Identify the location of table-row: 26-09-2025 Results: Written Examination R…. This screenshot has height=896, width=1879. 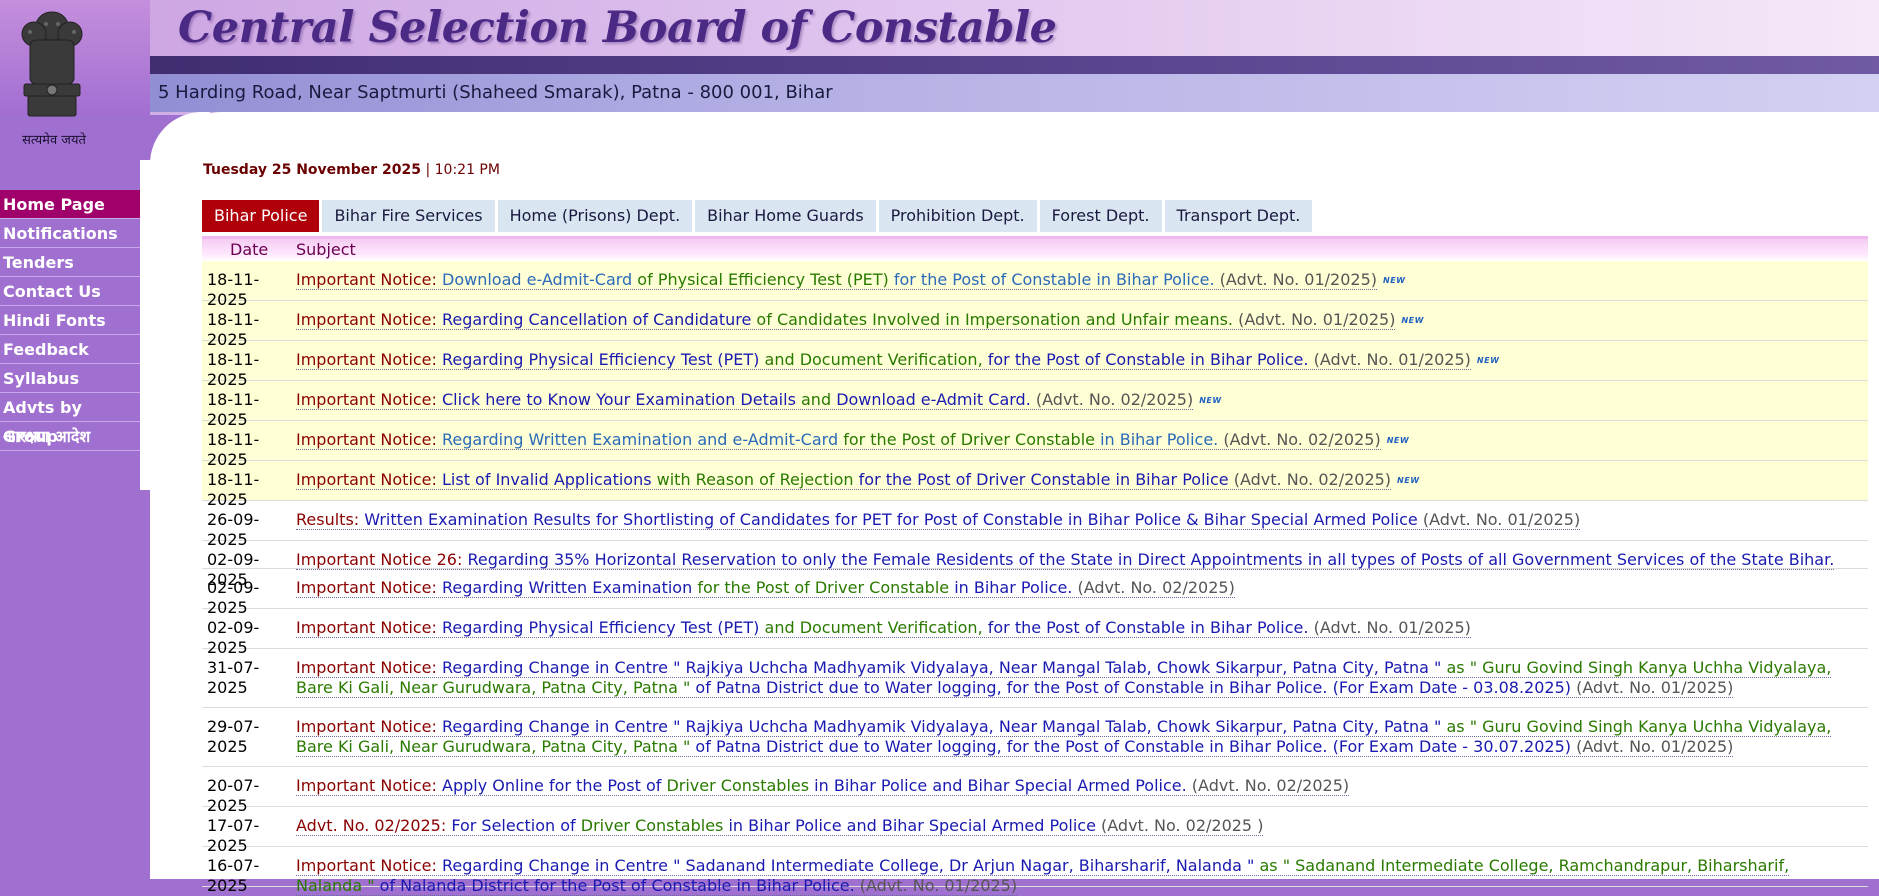
(1035, 525).